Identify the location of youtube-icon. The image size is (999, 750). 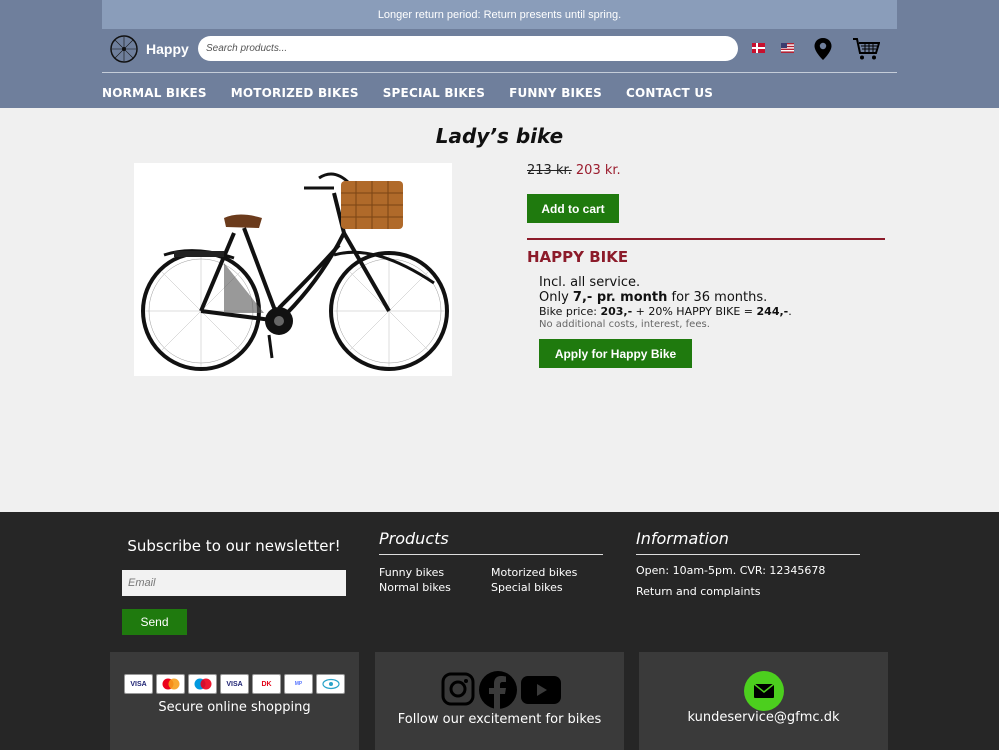
(541, 690).